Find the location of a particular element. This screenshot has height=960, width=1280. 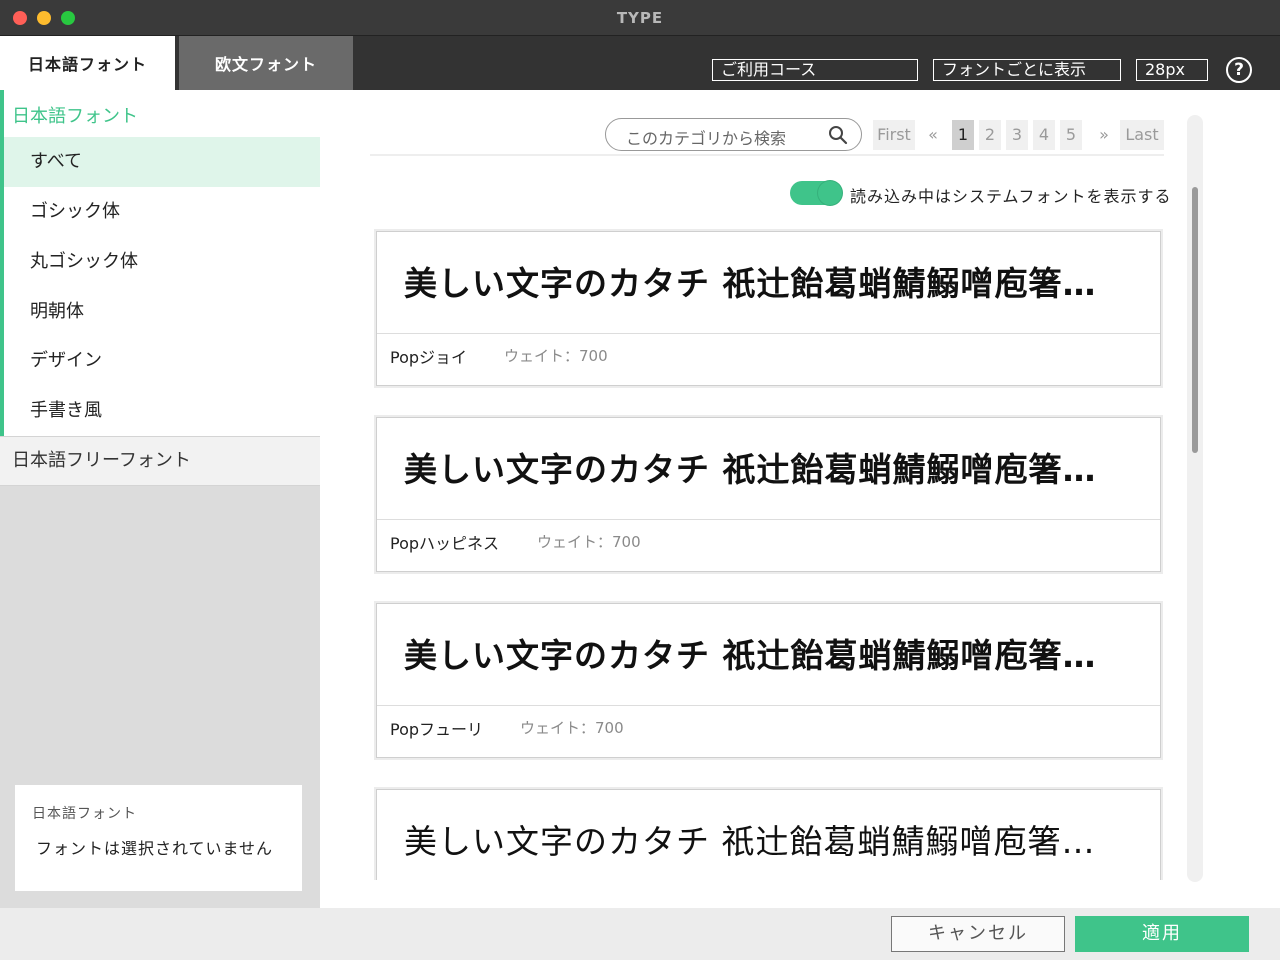

pagination-page: 3 is located at coordinates (1017, 135).